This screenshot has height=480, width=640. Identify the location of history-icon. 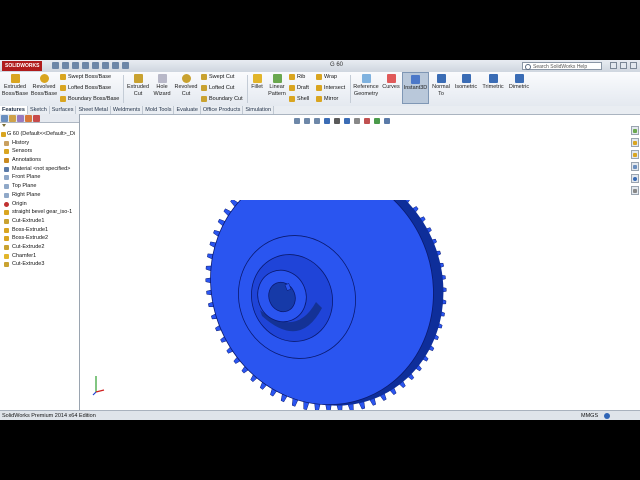
(6, 143).